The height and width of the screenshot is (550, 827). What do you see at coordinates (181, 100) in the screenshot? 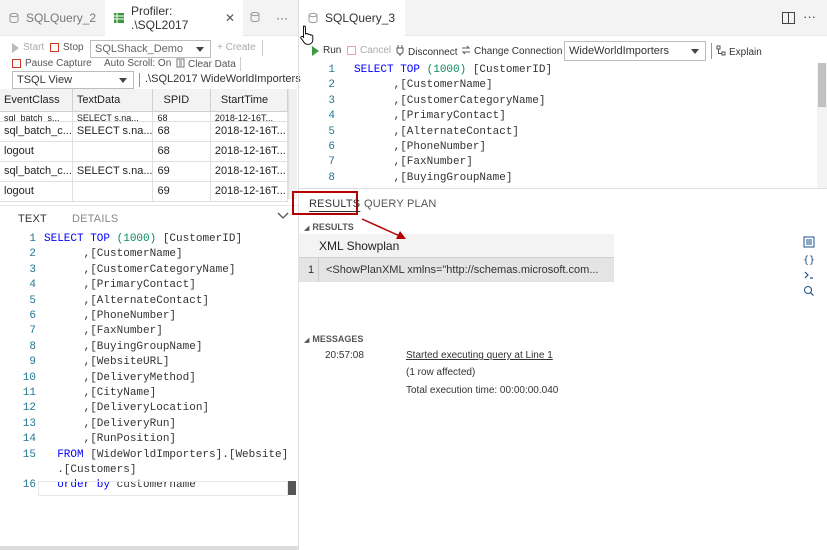
I see `column-header-spid: SPID` at bounding box center [181, 100].